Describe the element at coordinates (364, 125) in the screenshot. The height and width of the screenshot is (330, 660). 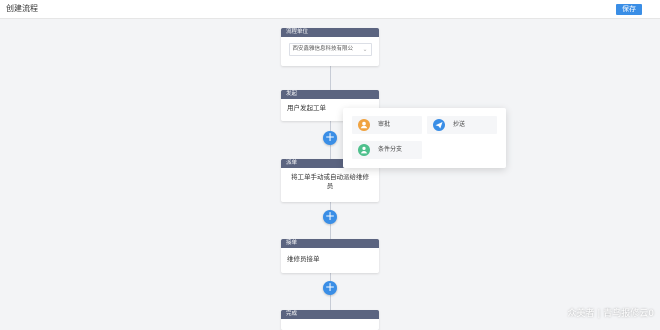
I see `user-icon` at that location.